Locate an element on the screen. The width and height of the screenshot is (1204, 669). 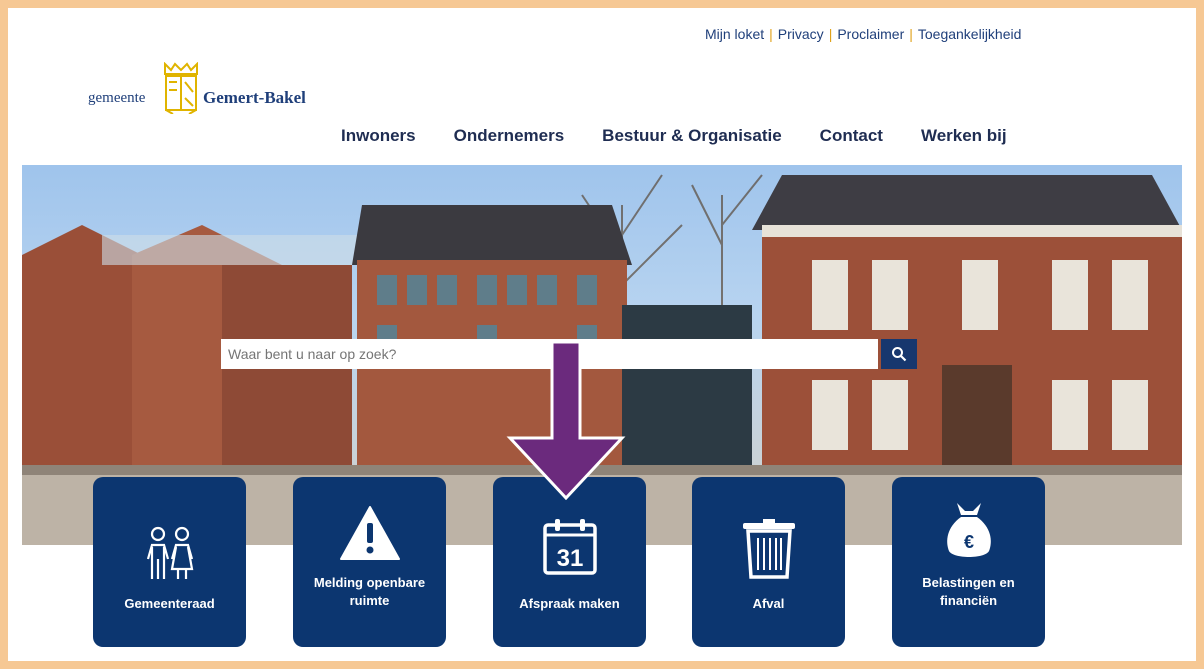
warning-icon is located at coordinates (369, 533).